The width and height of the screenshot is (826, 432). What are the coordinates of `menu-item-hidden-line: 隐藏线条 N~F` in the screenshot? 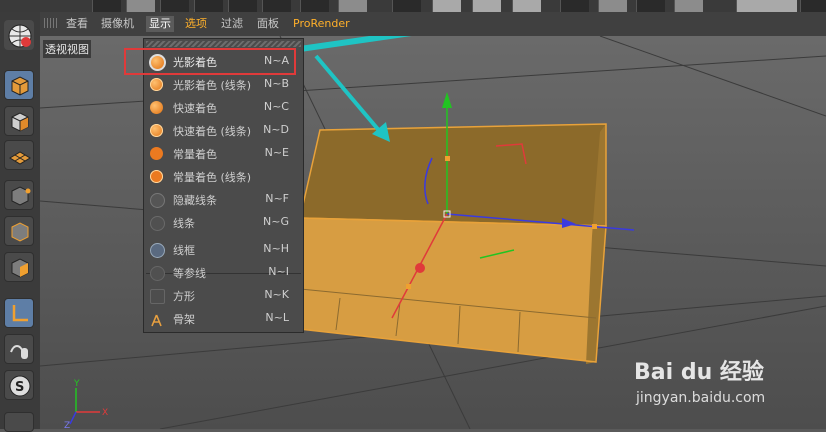 It's located at (223, 199).